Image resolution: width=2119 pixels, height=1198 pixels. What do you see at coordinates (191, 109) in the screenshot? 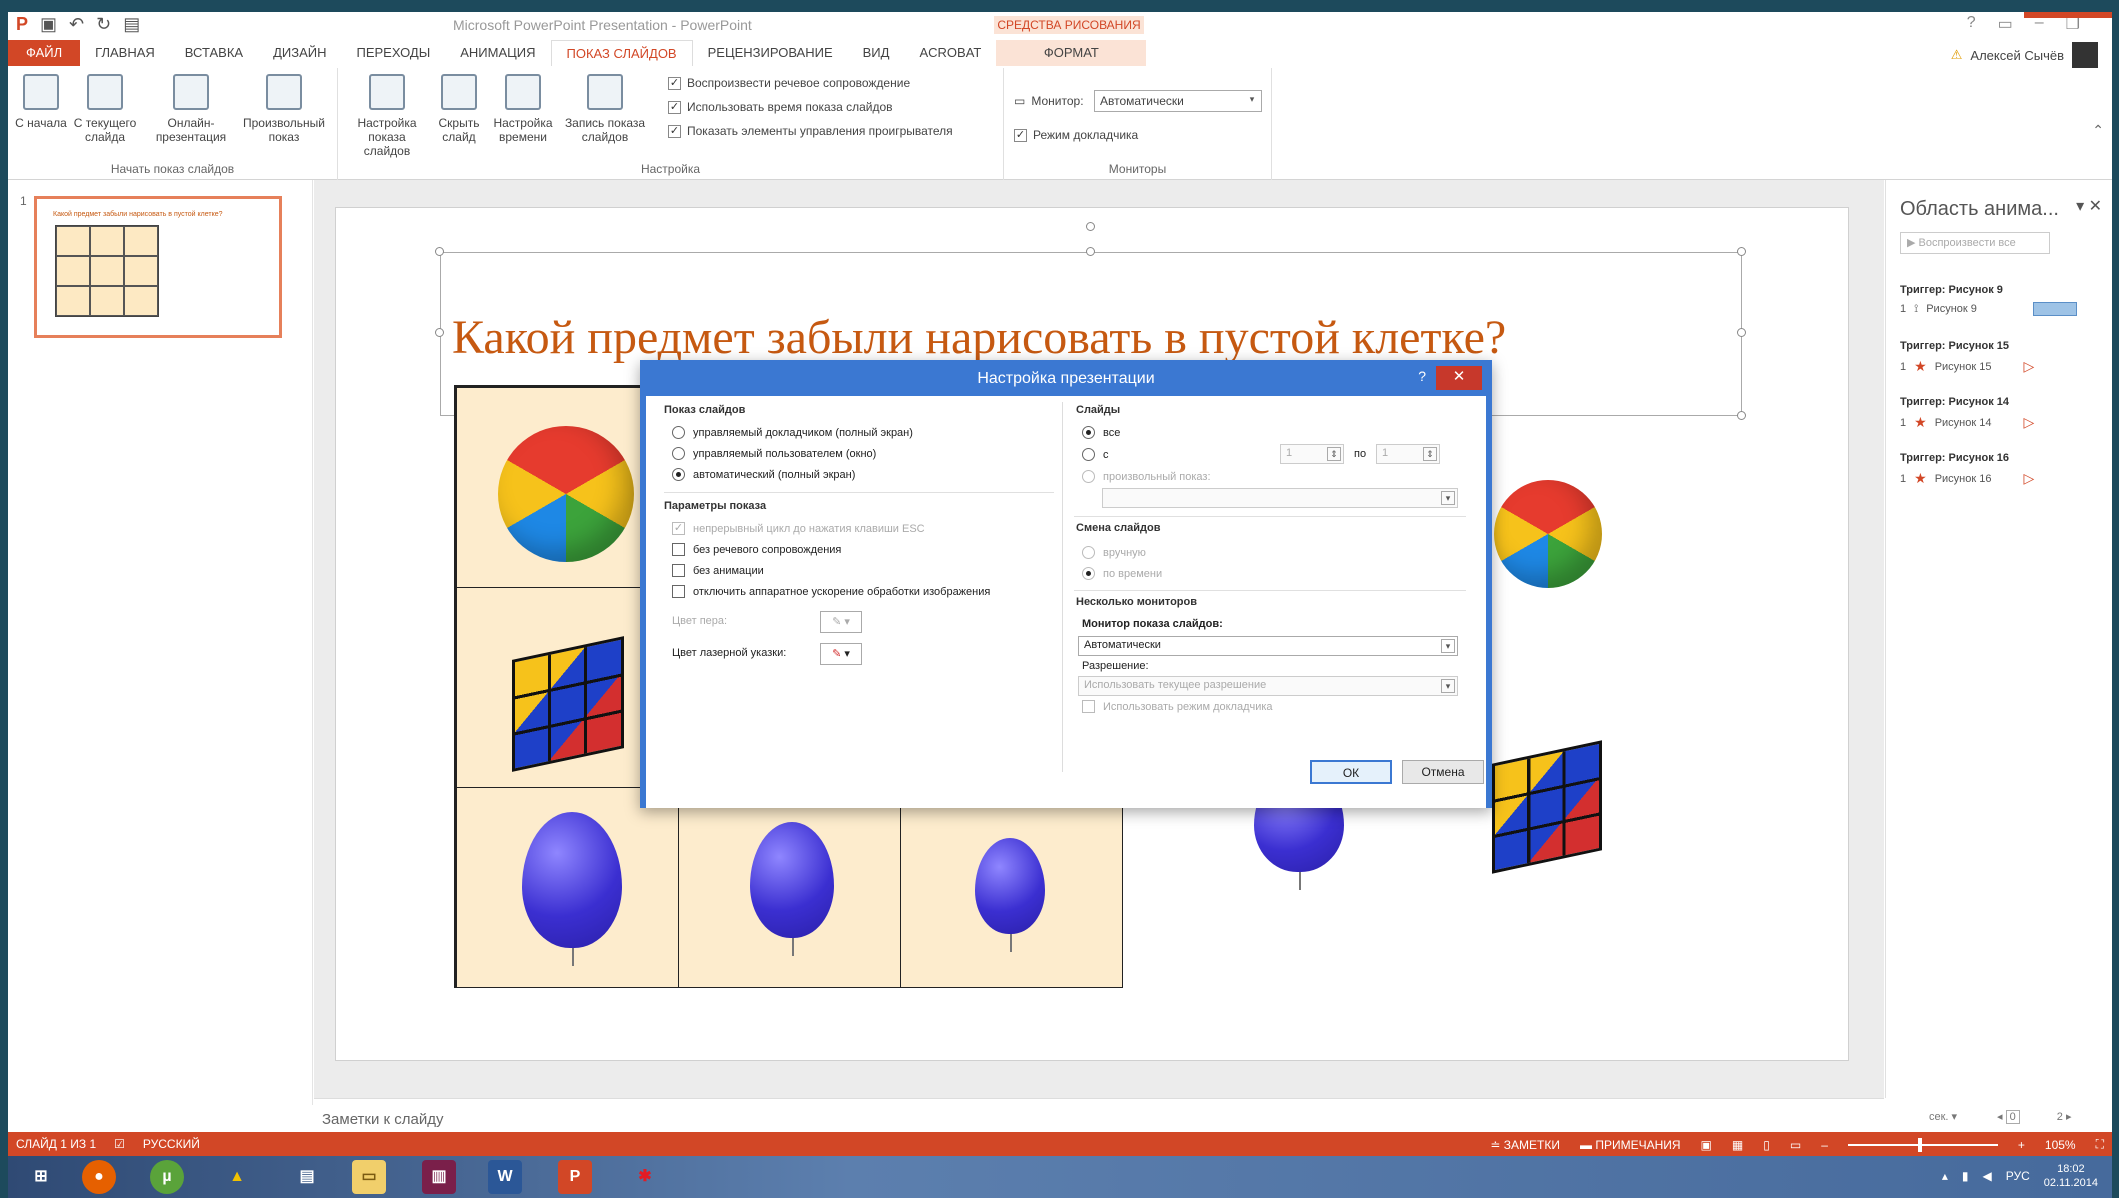
I see `online-presentation-button: Онлайн-презентация` at bounding box center [191, 109].